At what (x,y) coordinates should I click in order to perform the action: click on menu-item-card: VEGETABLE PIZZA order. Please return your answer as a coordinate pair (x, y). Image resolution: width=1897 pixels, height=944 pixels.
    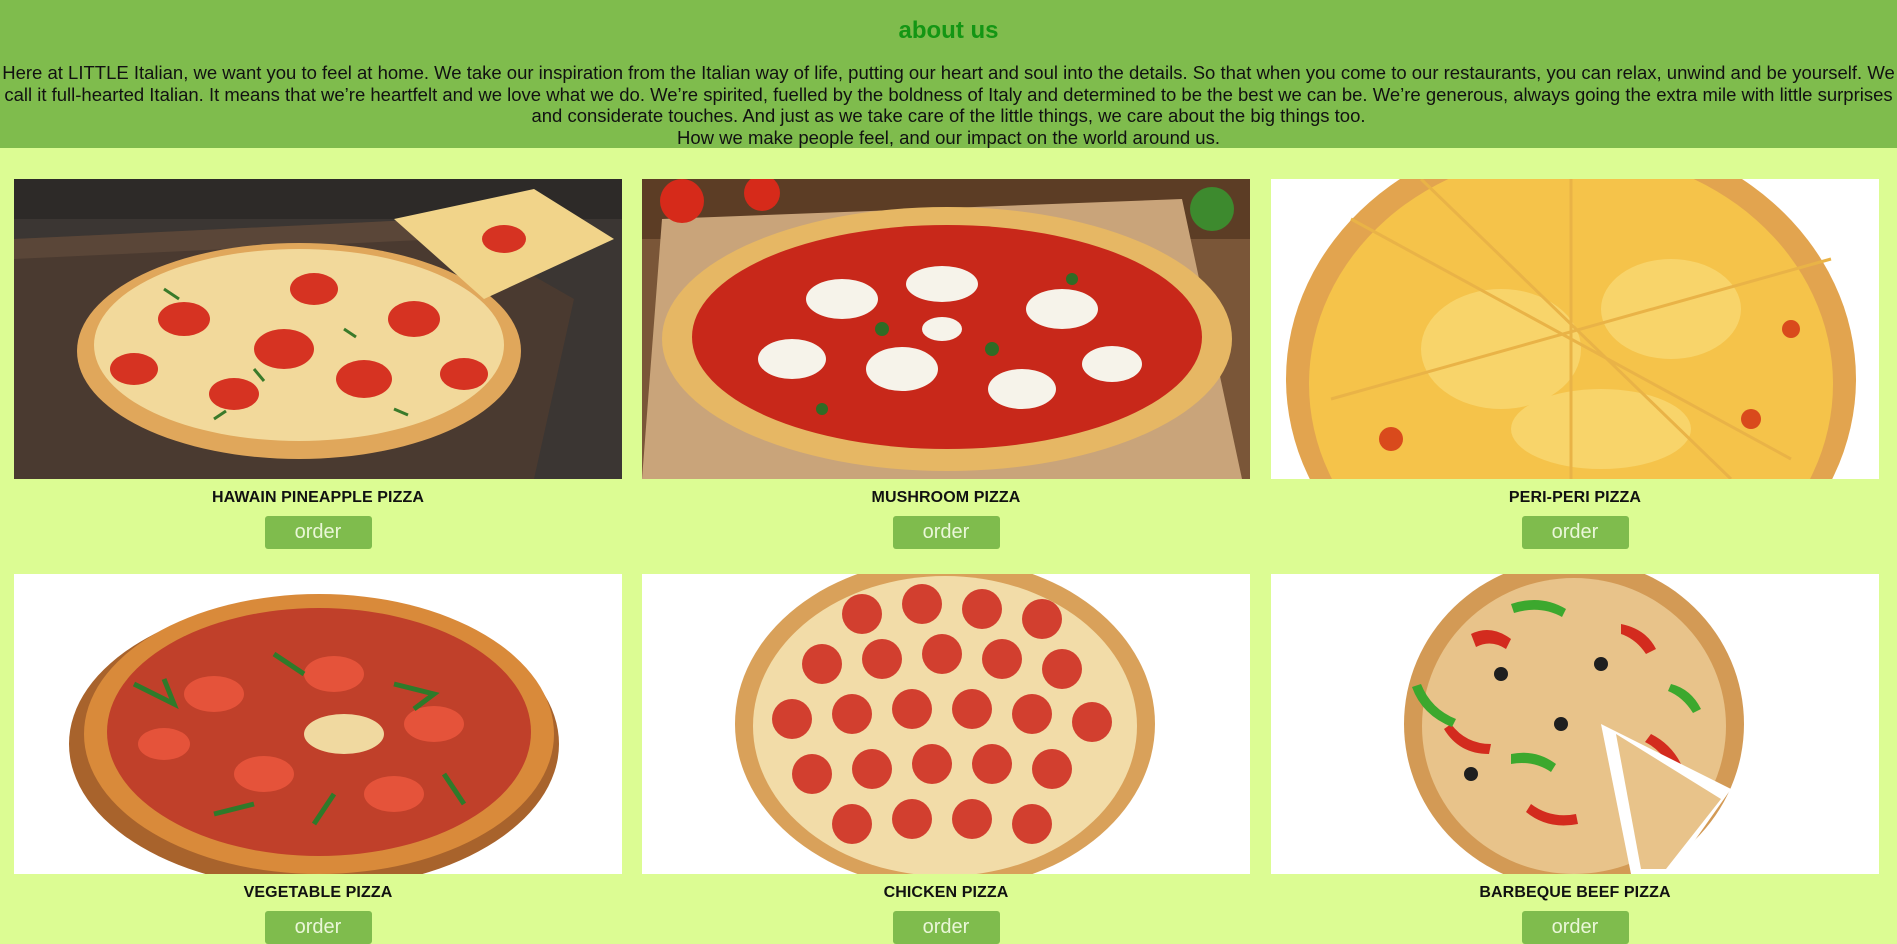
    Looking at the image, I should click on (318, 759).